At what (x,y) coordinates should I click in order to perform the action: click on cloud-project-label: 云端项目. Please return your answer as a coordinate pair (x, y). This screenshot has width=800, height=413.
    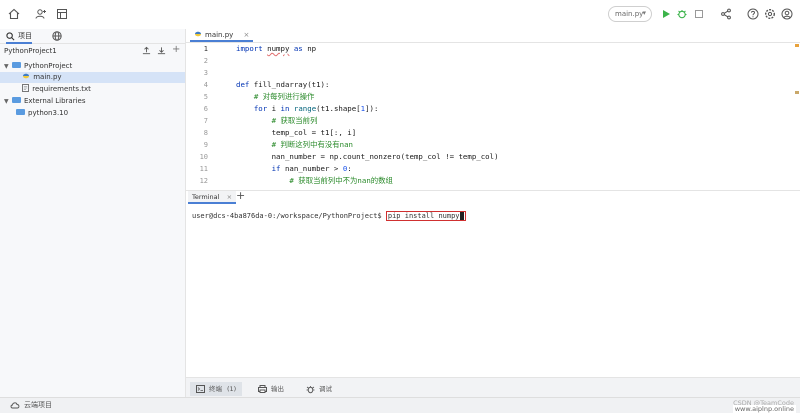
    Looking at the image, I should click on (38, 405).